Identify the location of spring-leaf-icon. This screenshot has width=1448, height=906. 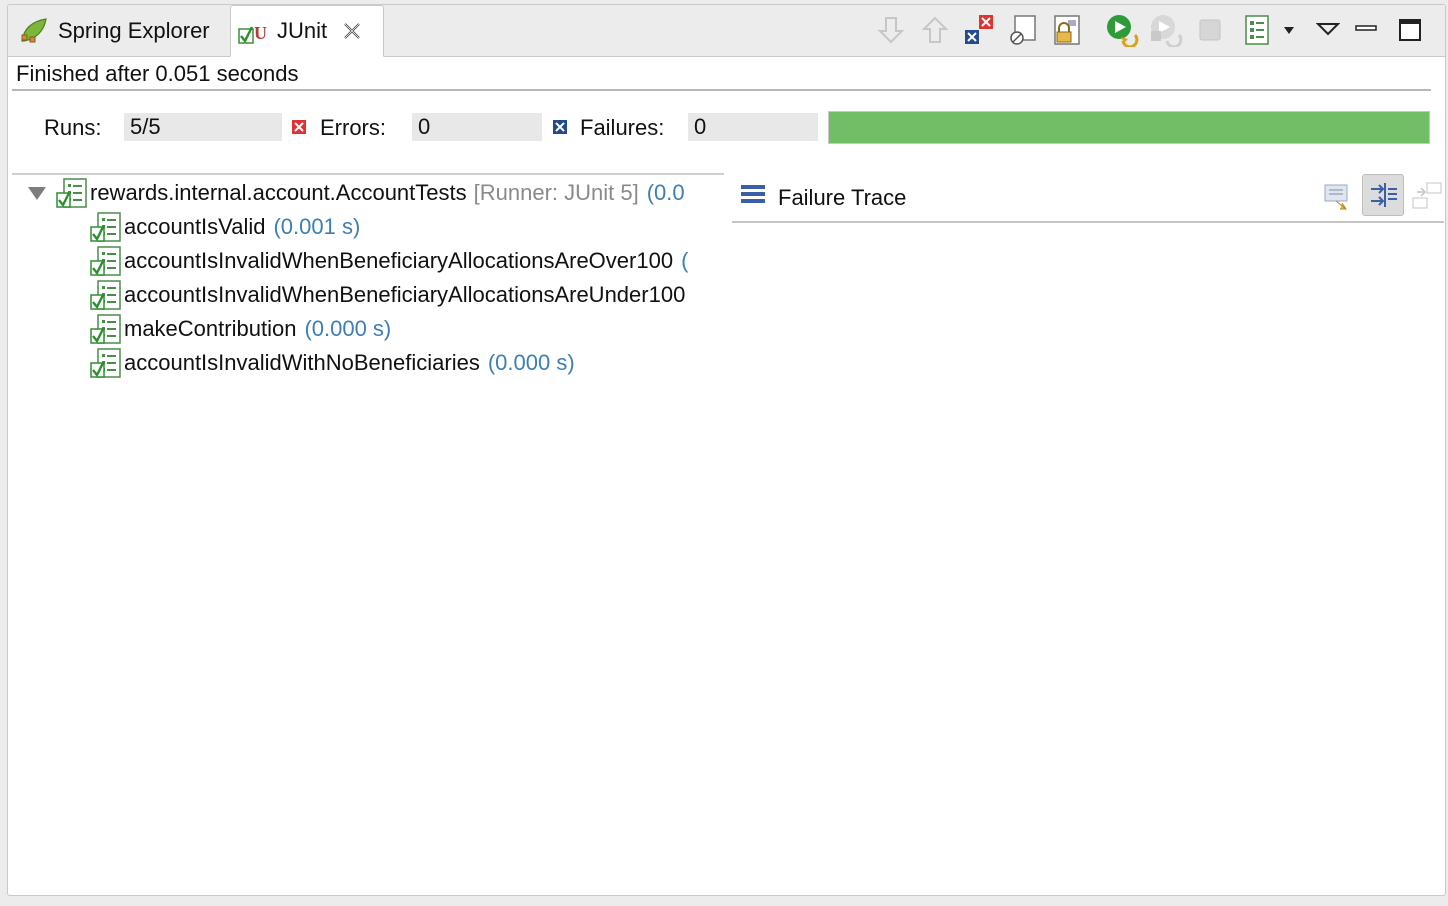
(34, 29).